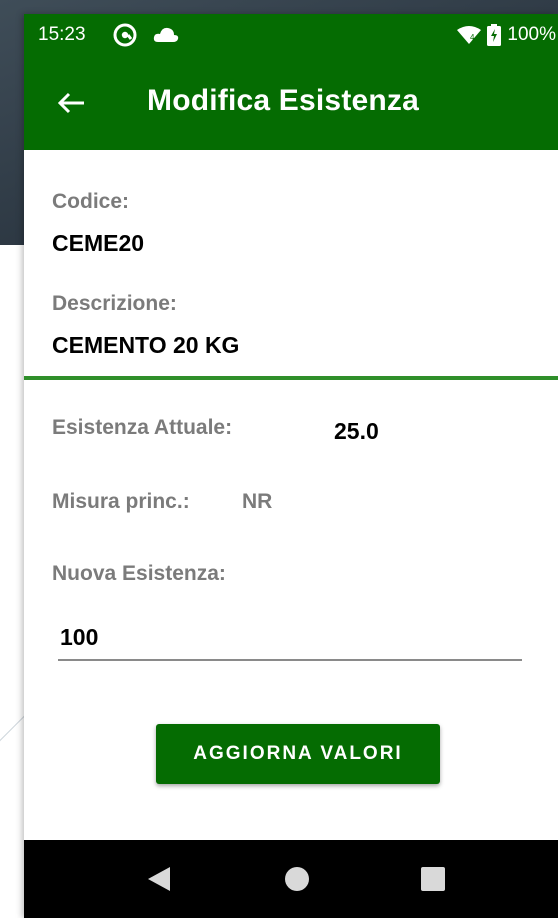 Image resolution: width=558 pixels, height=918 pixels. Describe the element at coordinates (283, 100) in the screenshot. I see `page-title: Modifica Esistenza` at that location.